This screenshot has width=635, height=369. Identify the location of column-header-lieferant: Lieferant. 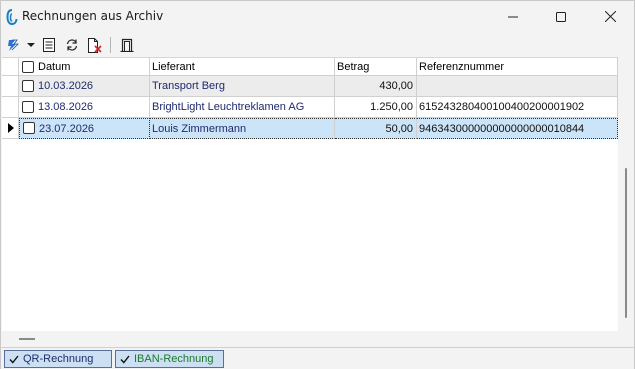
(242, 67).